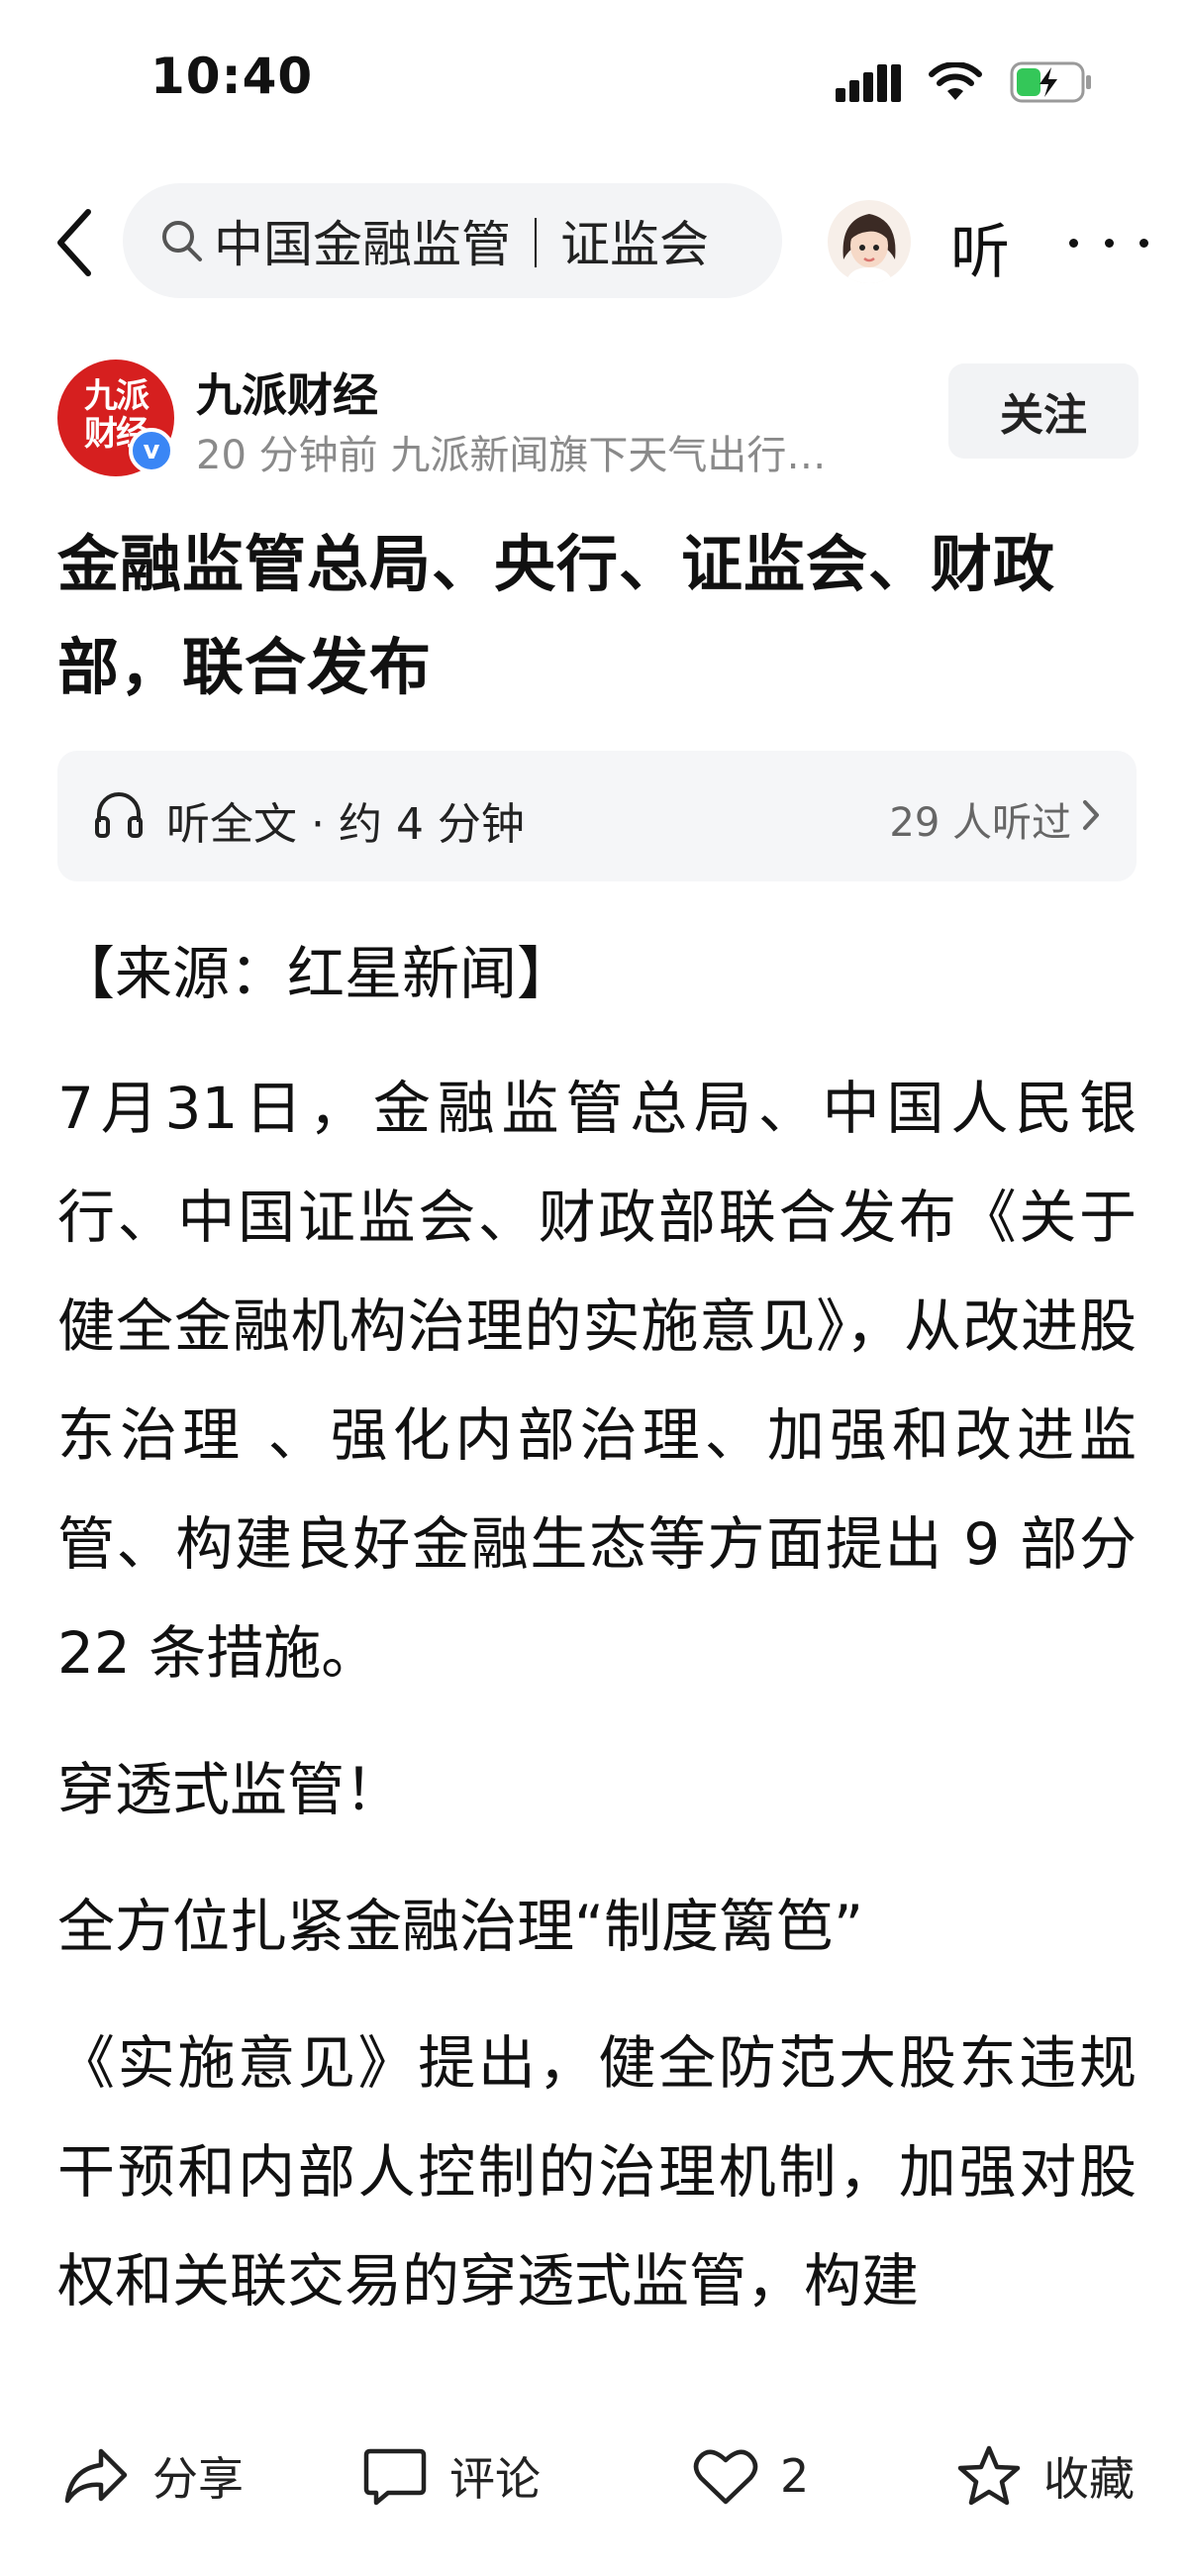  What do you see at coordinates (726, 2477) in the screenshot?
I see `heart-icon` at bounding box center [726, 2477].